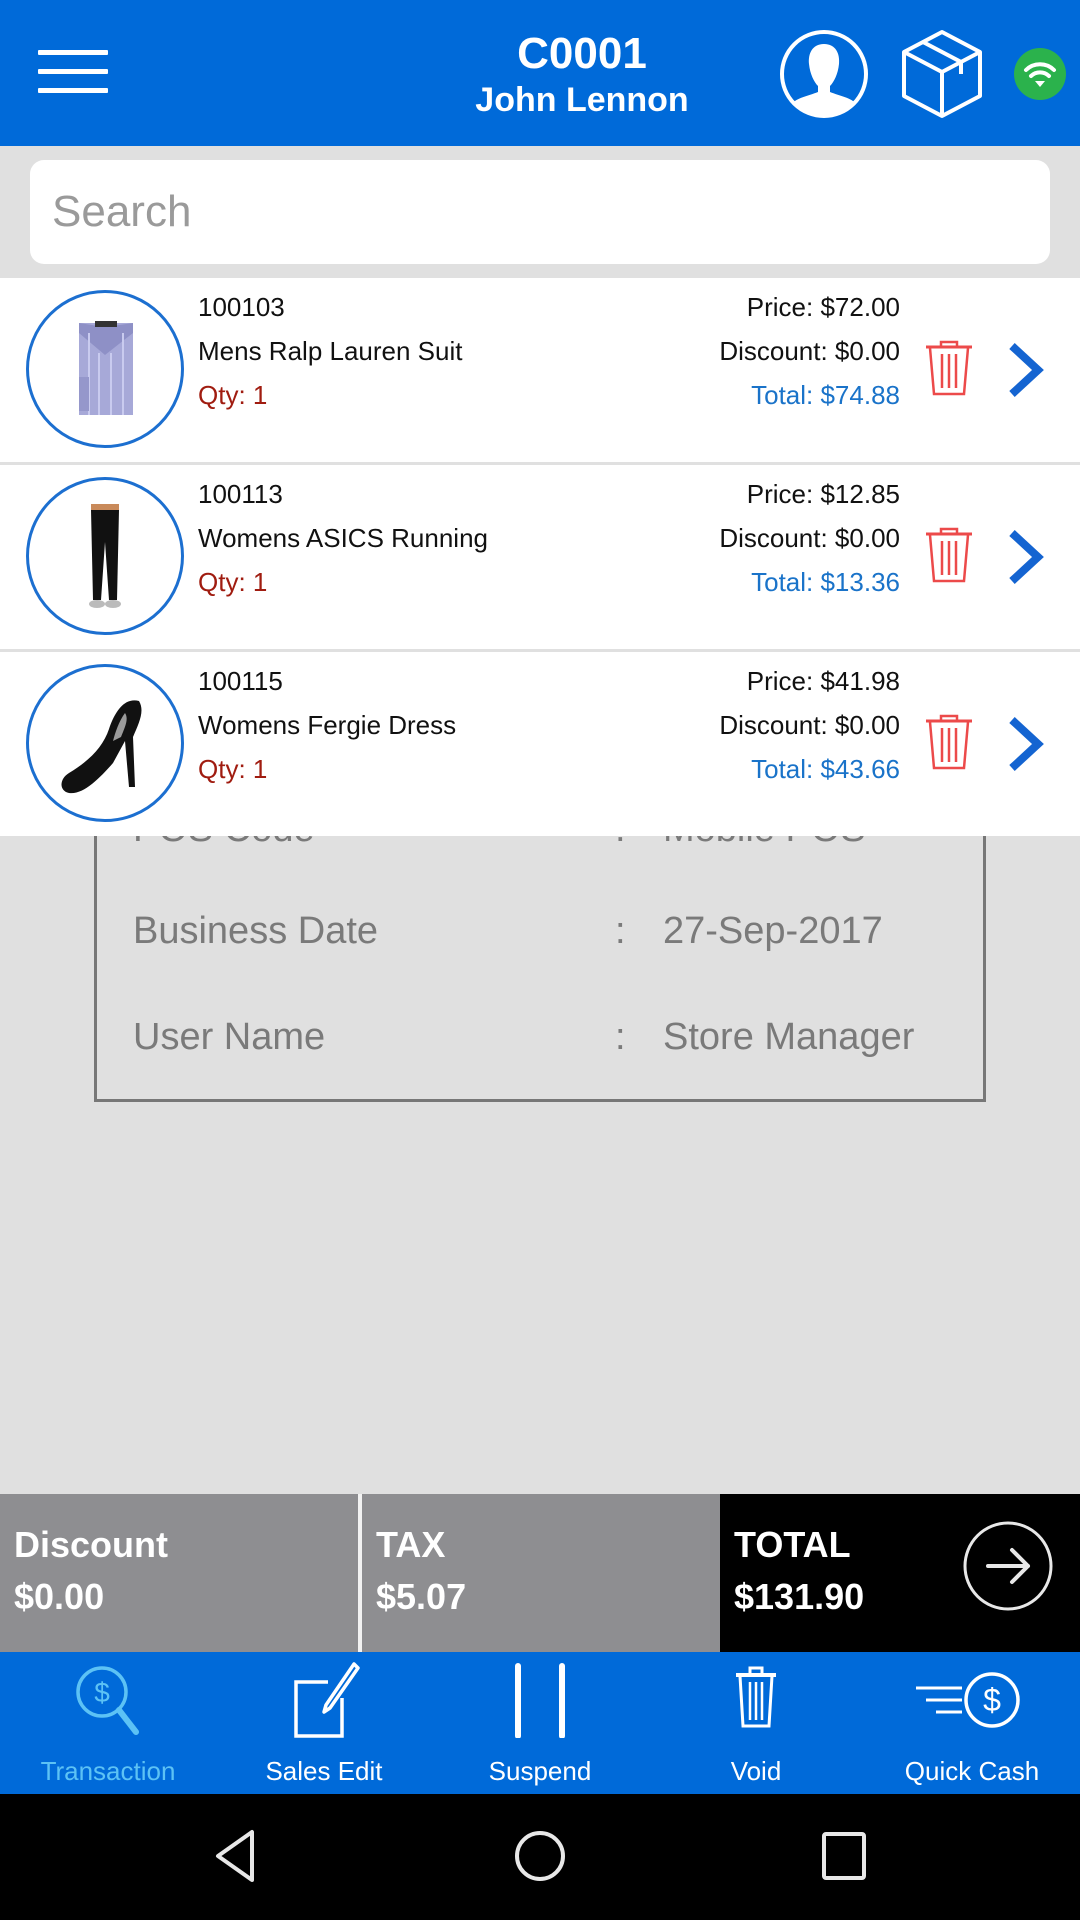  I want to click on product-image-heel-shoe, so click(105, 743).